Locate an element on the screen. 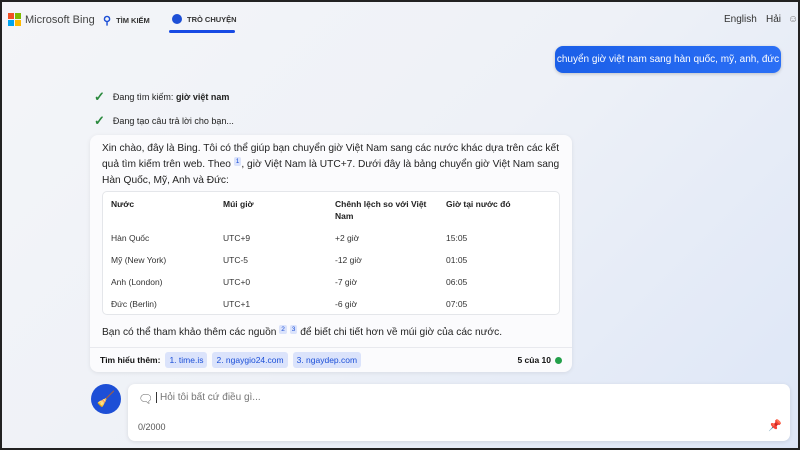 The image size is (800, 450). table-cell: Đức (Berlin) is located at coordinates (134, 304).